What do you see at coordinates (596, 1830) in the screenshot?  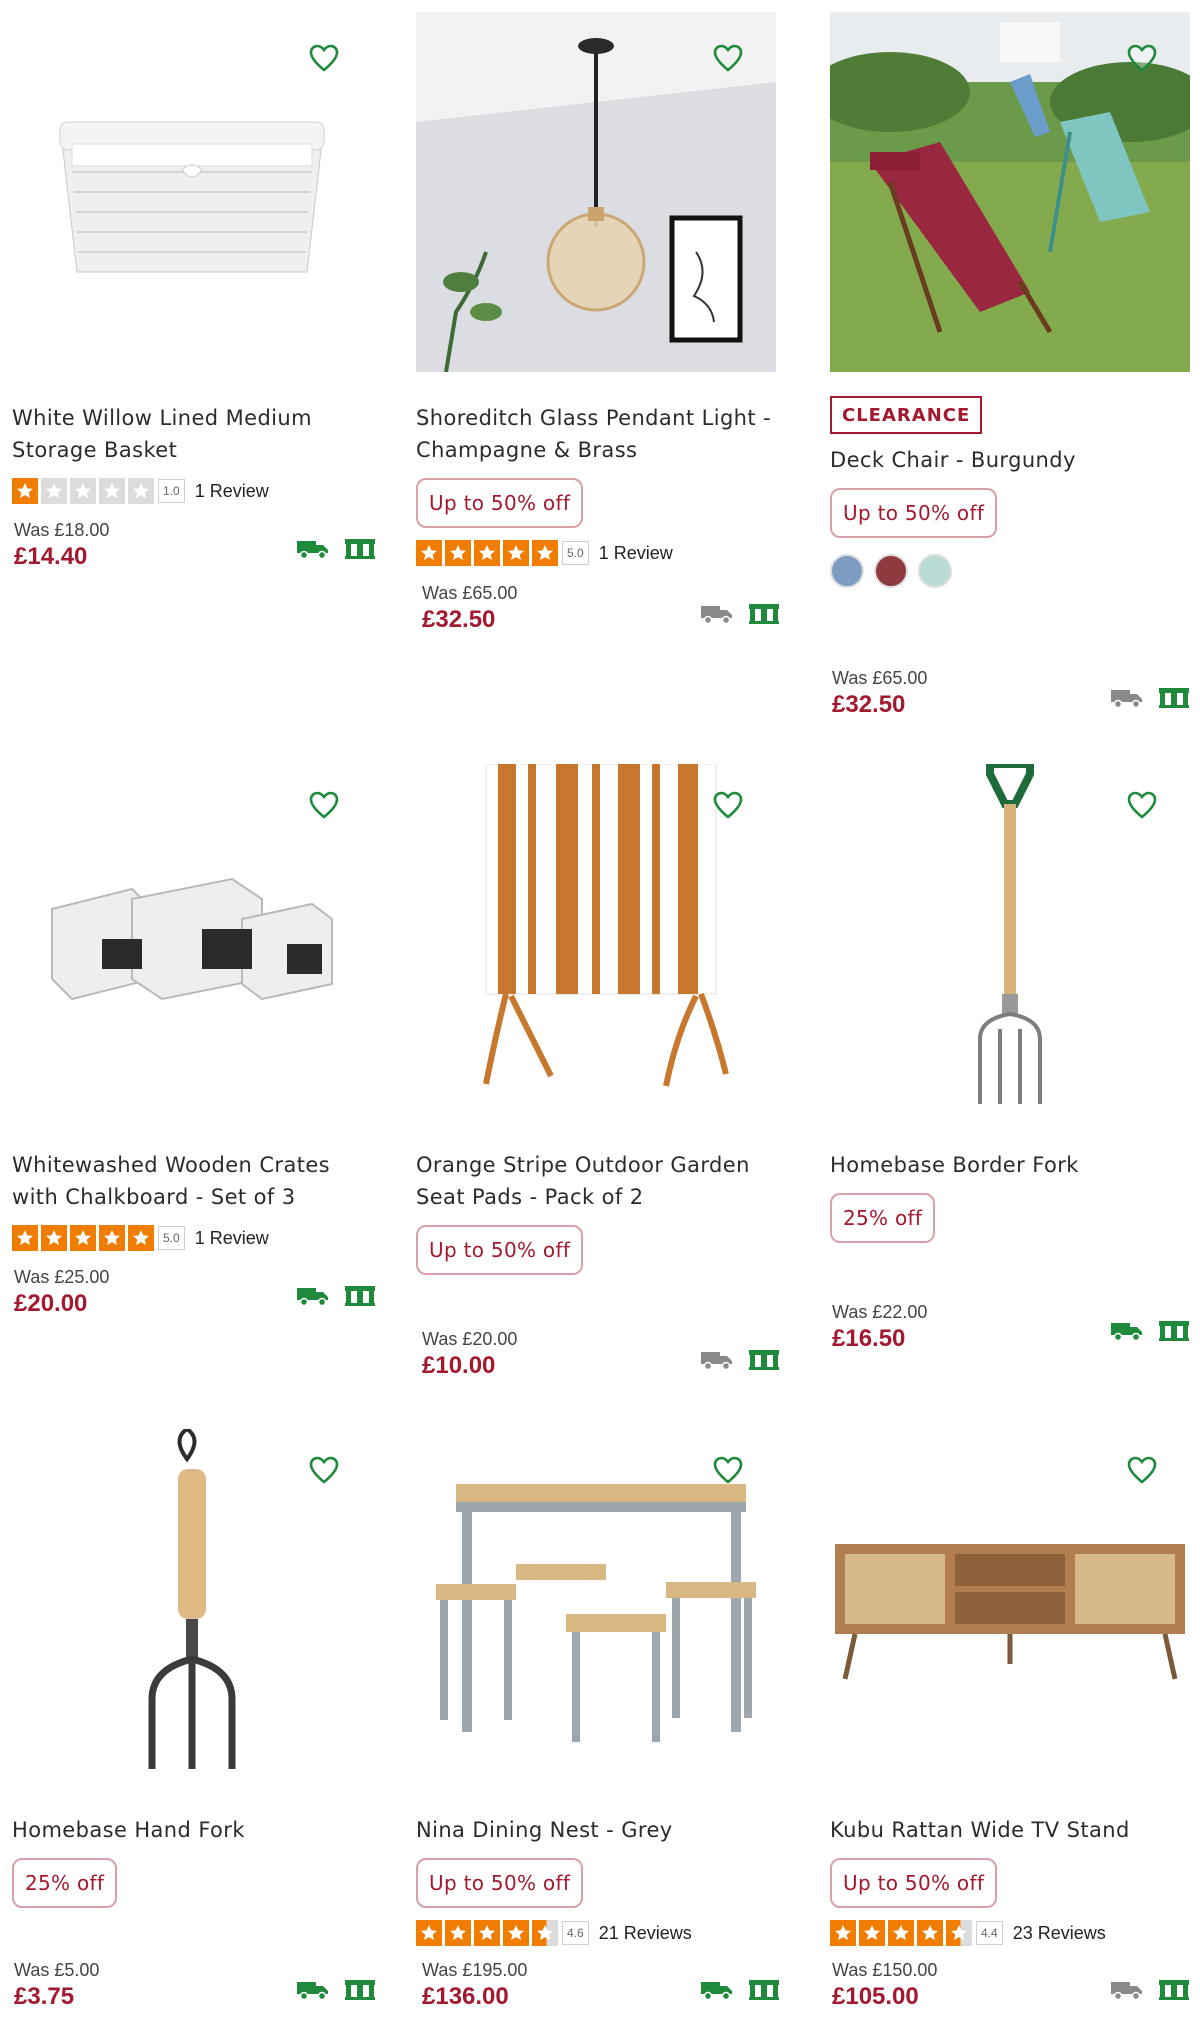 I see `product-title: Nina Dining Nest - Grey` at bounding box center [596, 1830].